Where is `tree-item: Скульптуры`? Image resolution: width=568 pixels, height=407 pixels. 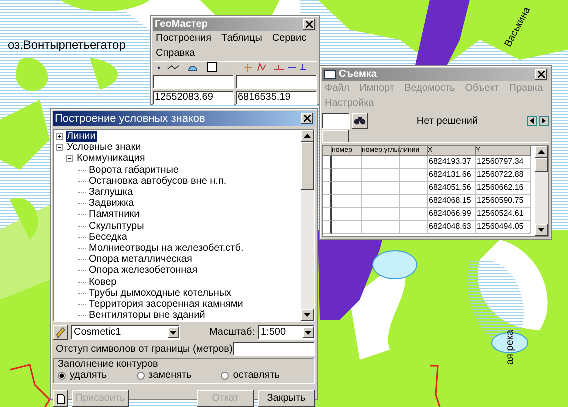 tree-item: Скульптуры is located at coordinates (117, 226).